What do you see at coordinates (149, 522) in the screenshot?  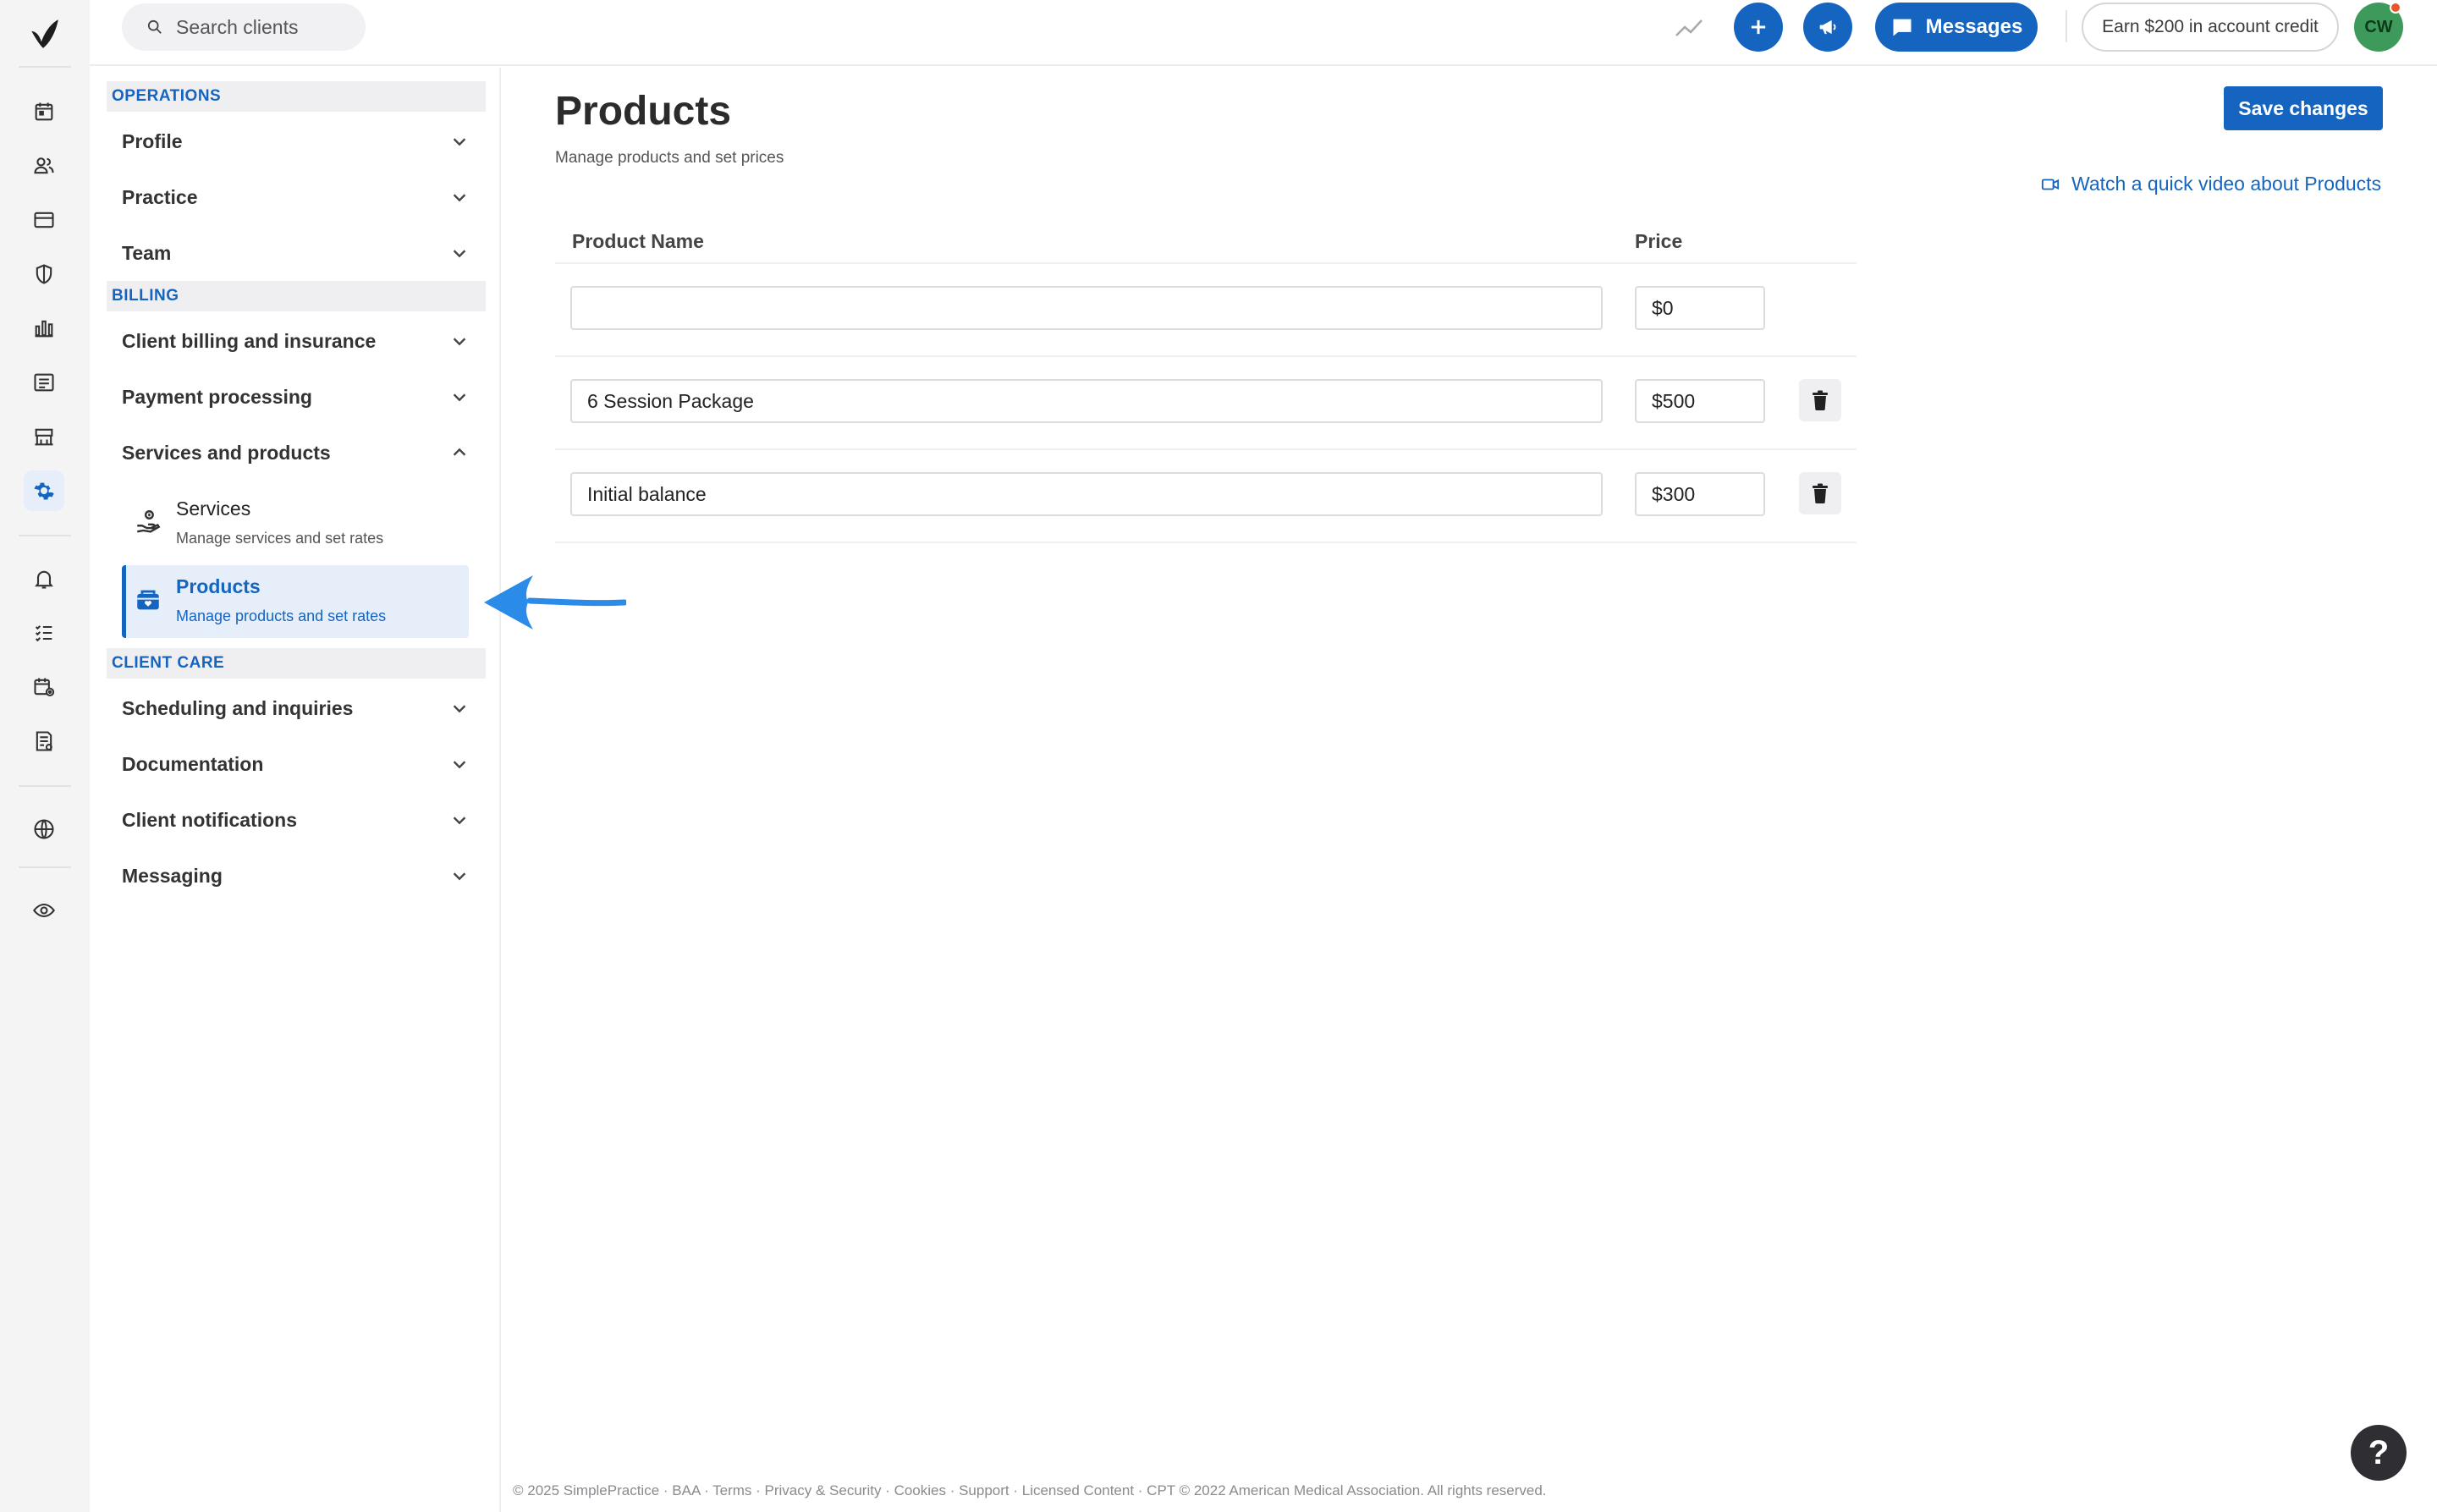 I see `hand-coin-icon` at bounding box center [149, 522].